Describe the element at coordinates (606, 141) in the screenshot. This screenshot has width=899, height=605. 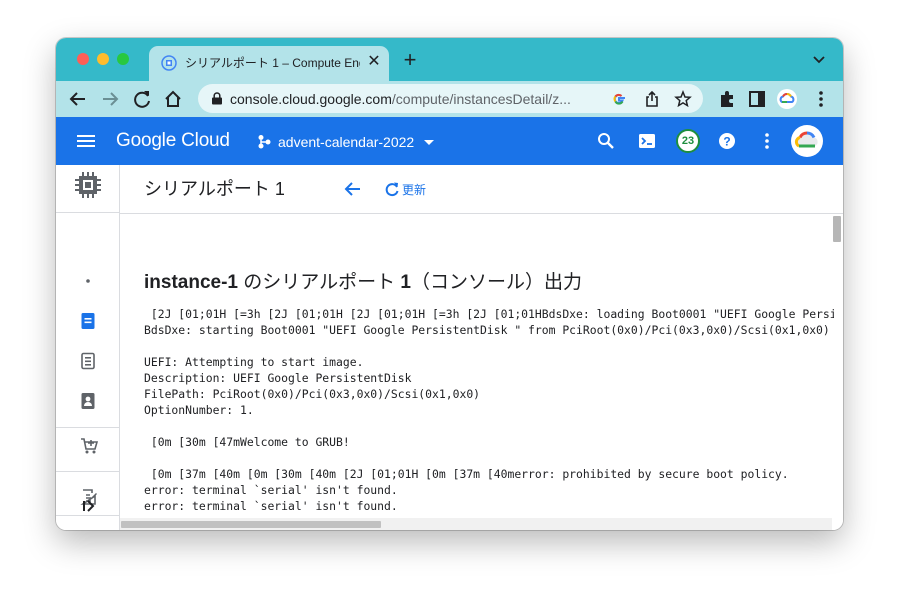
I see `search-icon` at that location.